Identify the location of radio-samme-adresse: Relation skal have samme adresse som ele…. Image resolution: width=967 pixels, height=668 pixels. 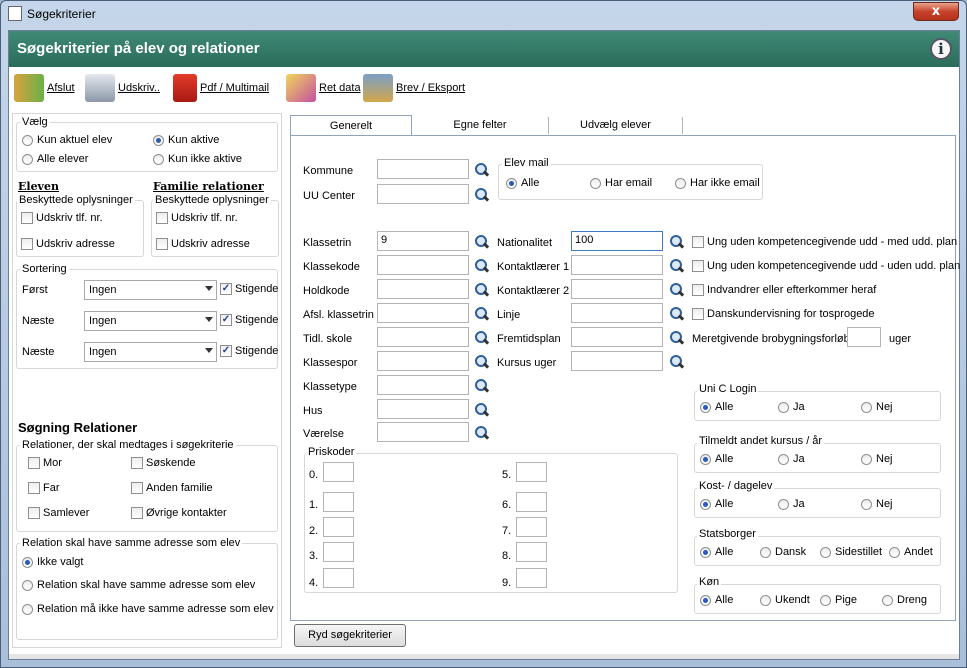
(138, 585).